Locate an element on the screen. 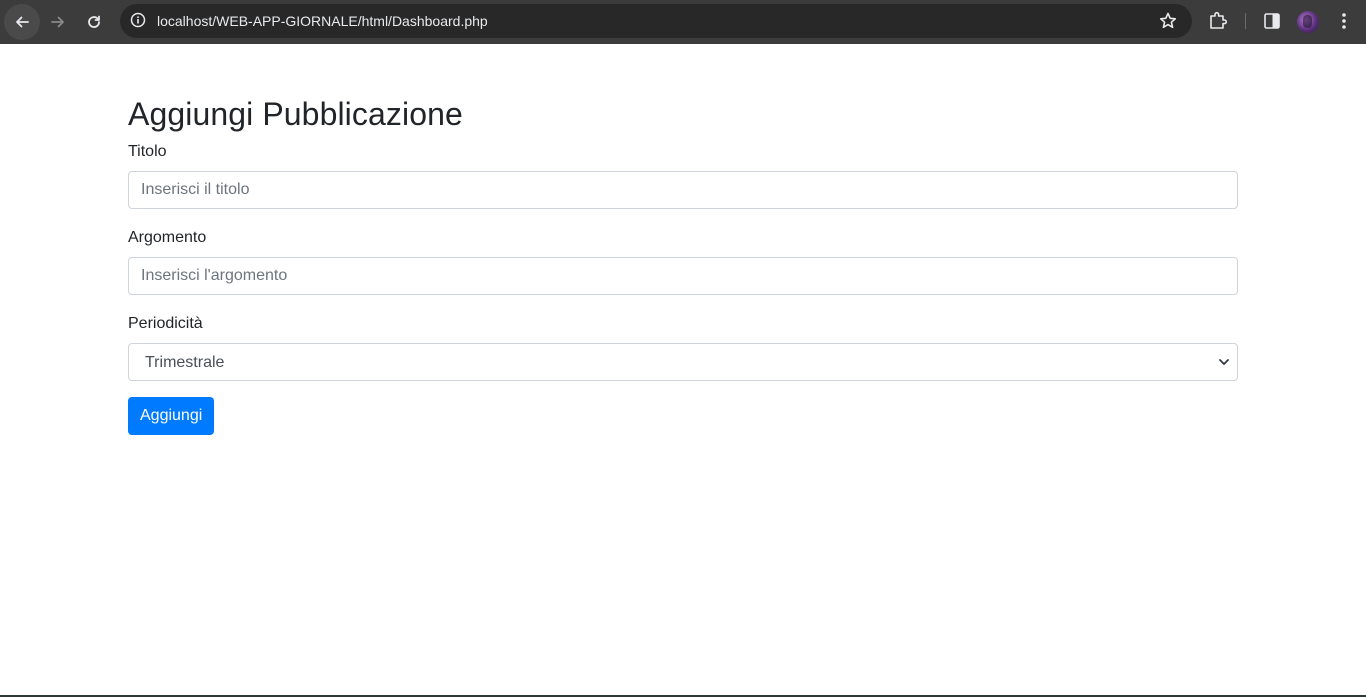  toolbar-separator is located at coordinates (1245, 21).